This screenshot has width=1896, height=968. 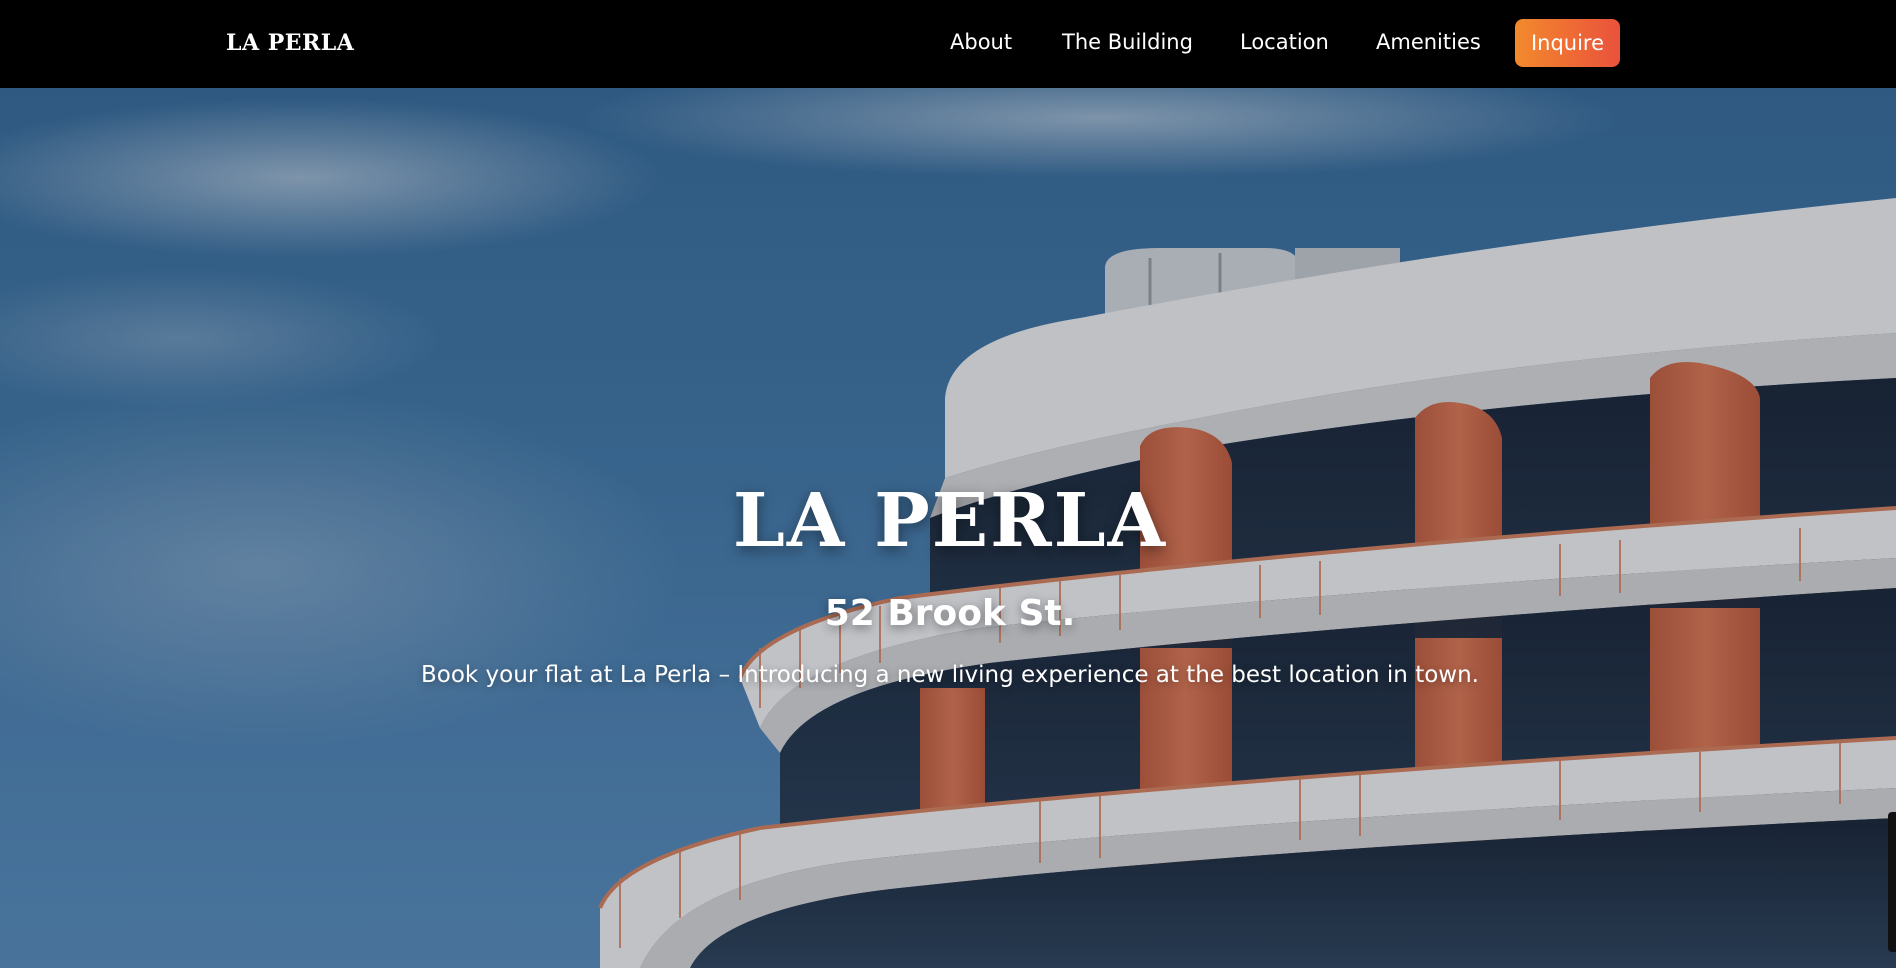 What do you see at coordinates (1127, 42) in the screenshot?
I see `nav-link-the-building: The Building` at bounding box center [1127, 42].